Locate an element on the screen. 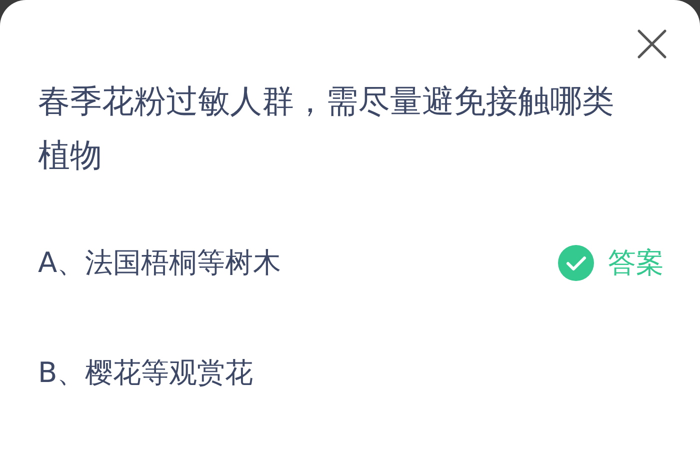  option-text: B、樱花等观赏花 is located at coordinates (146, 373).